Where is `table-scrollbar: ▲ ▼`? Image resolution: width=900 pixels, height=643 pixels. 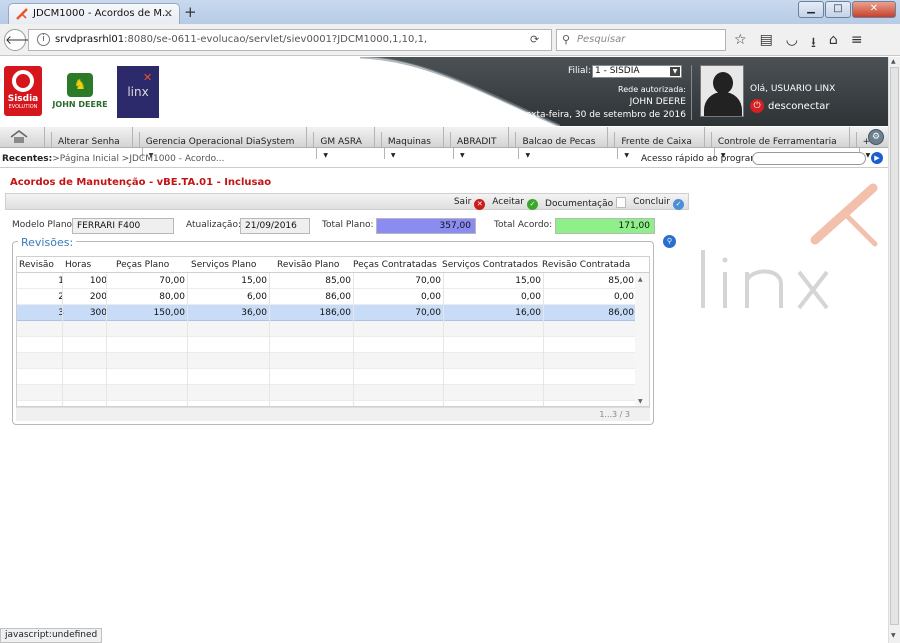 table-scrollbar: ▲ ▼ is located at coordinates (642, 339).